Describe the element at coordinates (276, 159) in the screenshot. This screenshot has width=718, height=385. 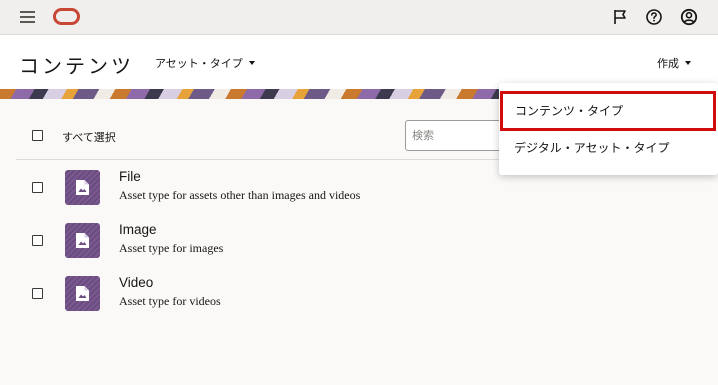
I see `divider` at that location.